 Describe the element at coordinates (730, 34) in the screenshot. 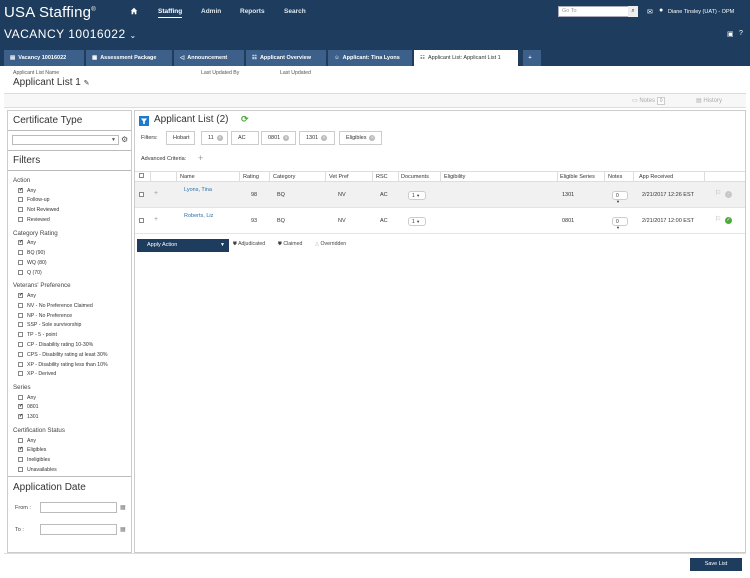

I see `print-icon: ▣` at that location.